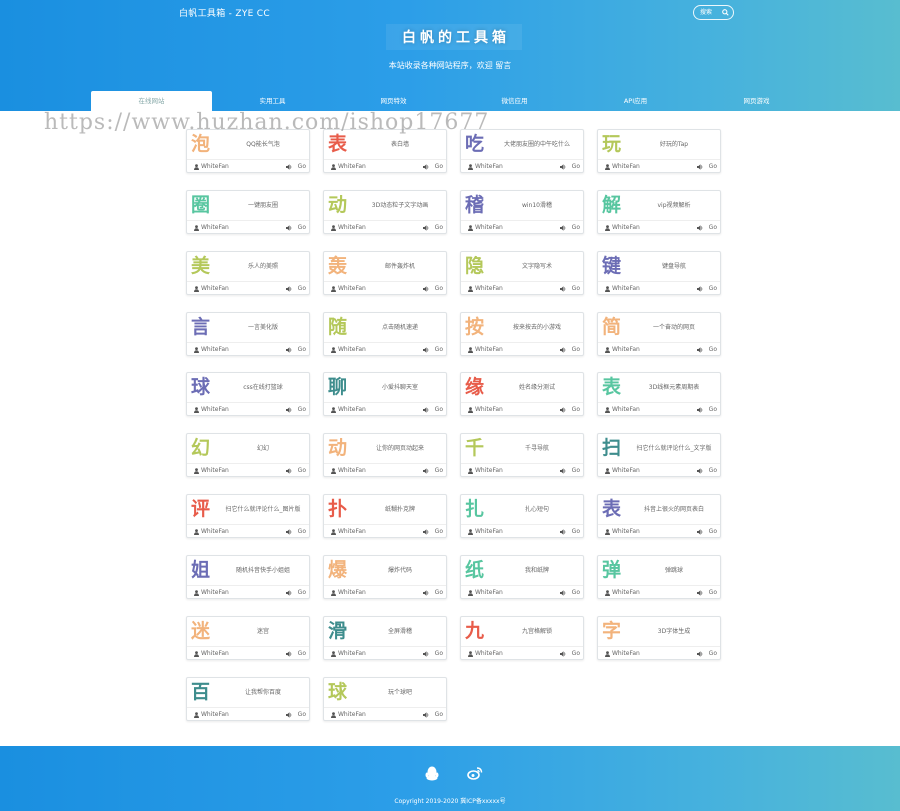 This screenshot has height=811, width=900. I want to click on card-header: 姐 随机抖音快手小姐姐, so click(248, 570).